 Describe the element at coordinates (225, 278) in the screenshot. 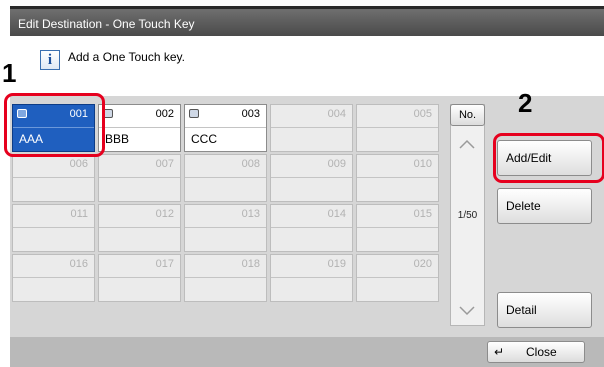

I see `one-touch-key: 018` at that location.